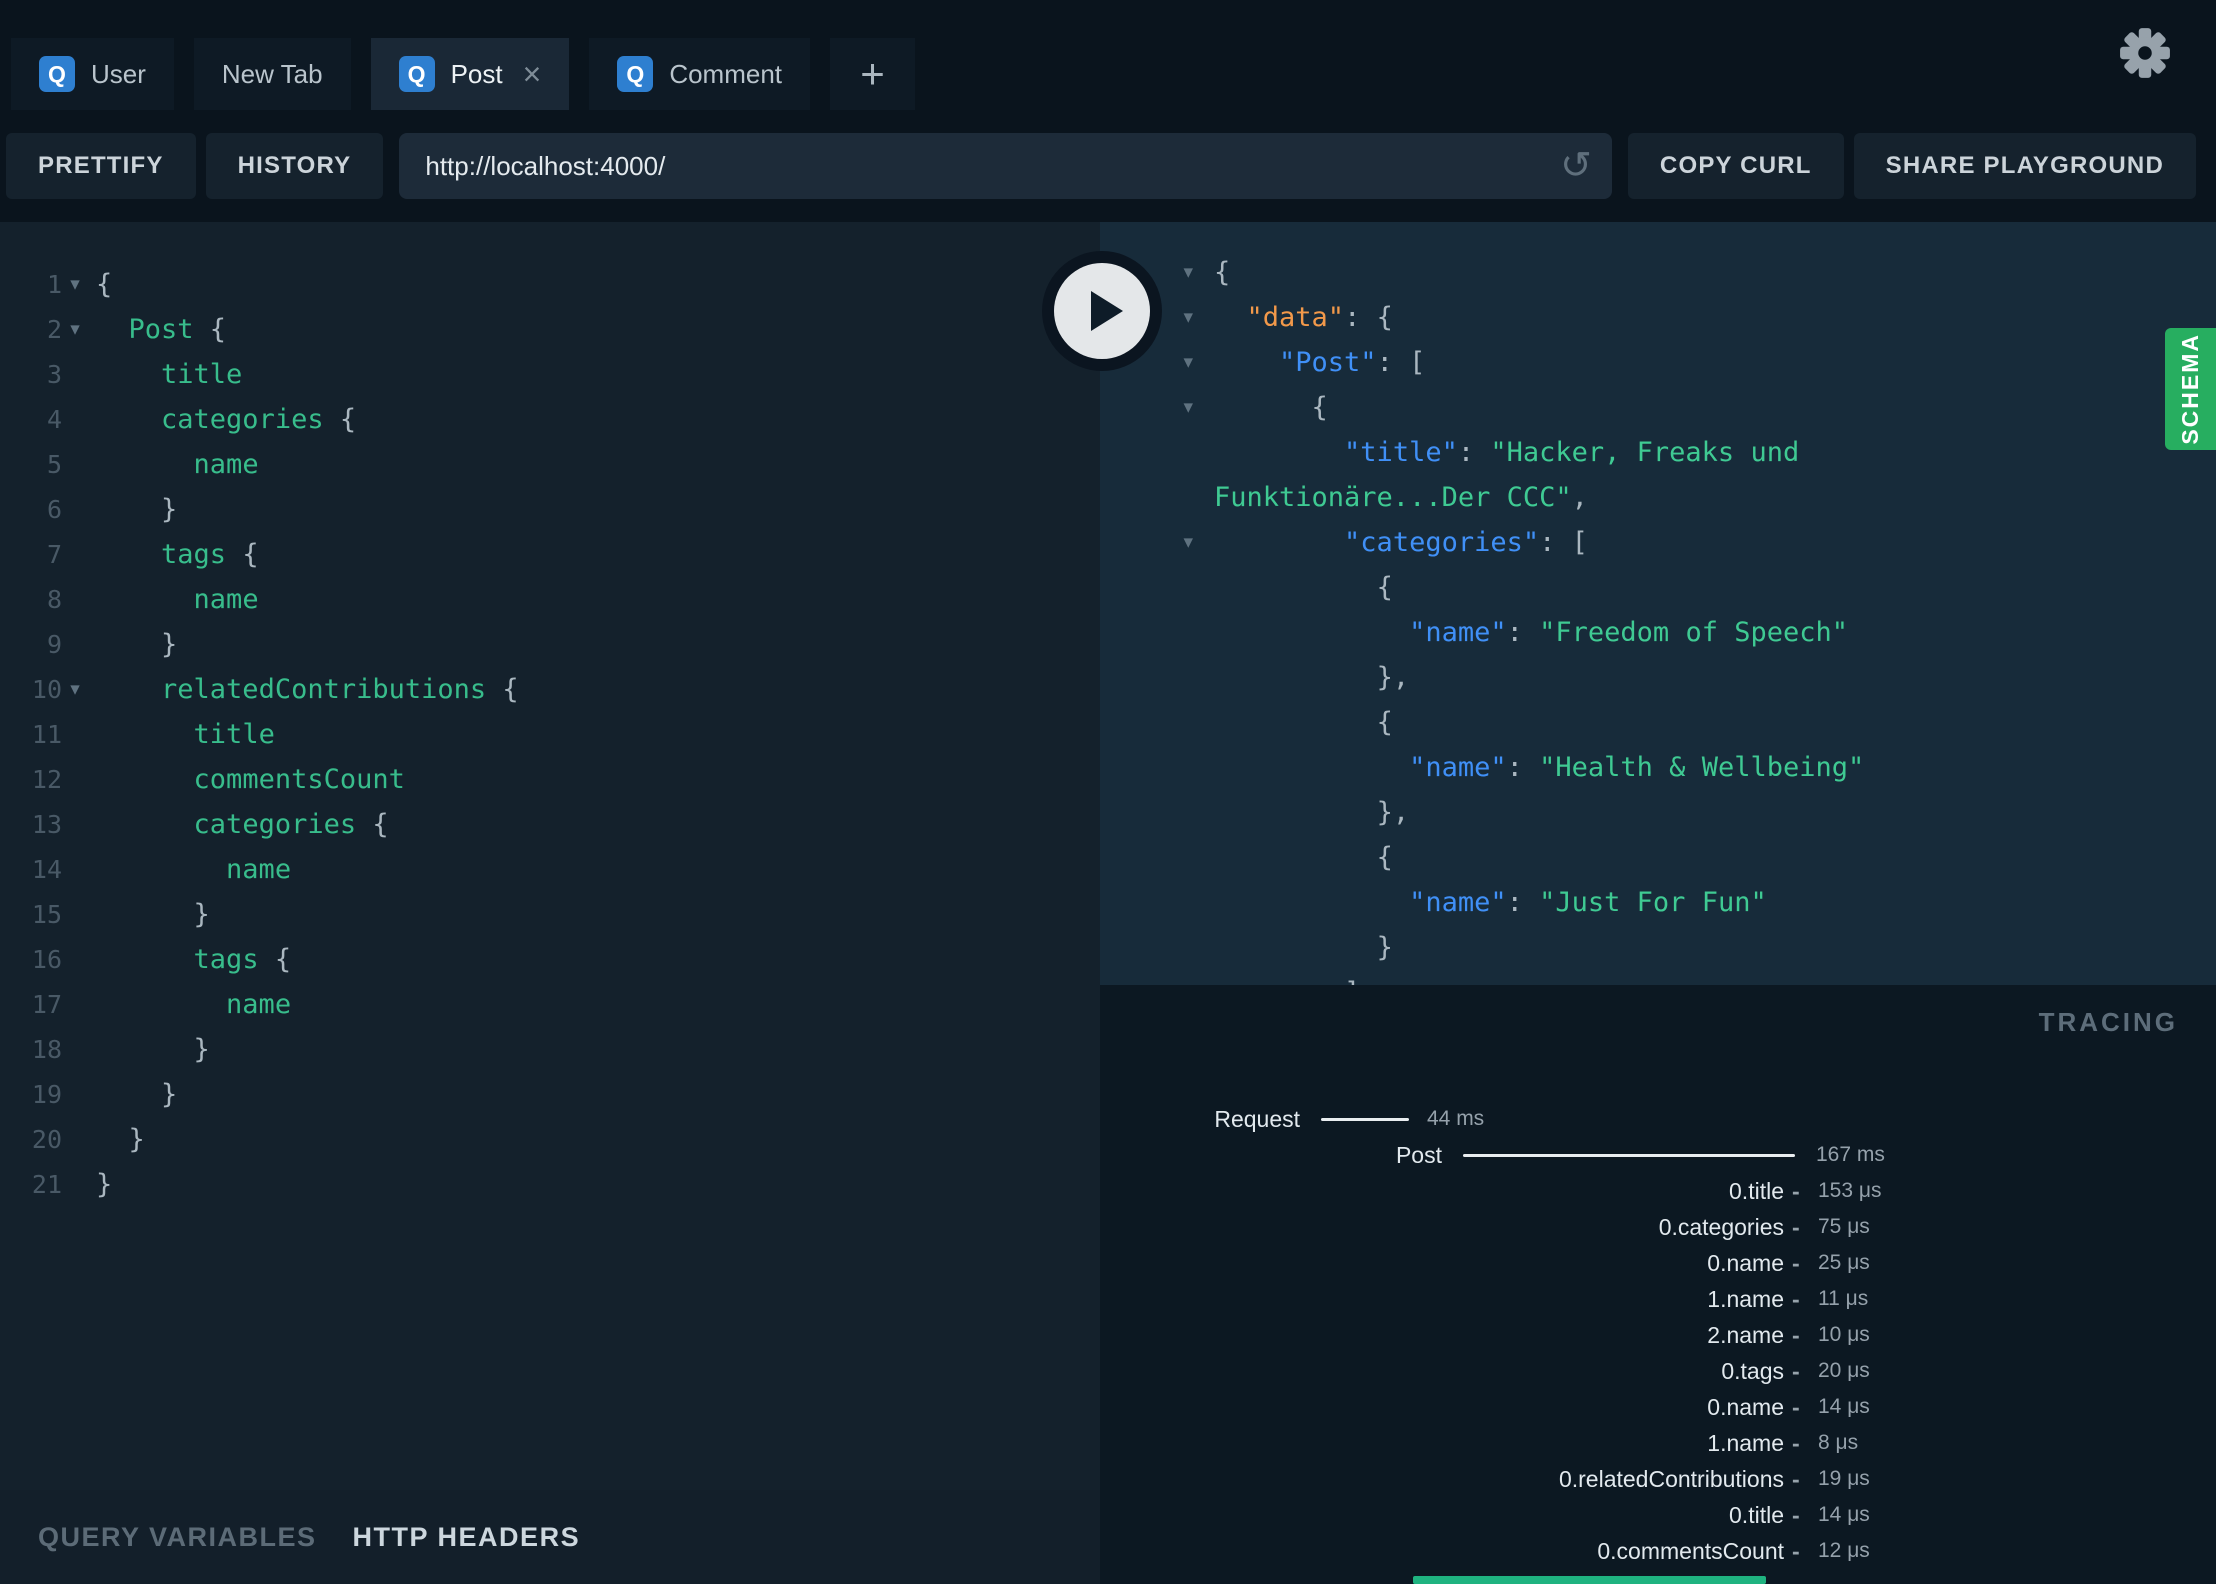 This screenshot has height=1584, width=2216. I want to click on tracing-label: 0.tags, so click(1752, 1371).